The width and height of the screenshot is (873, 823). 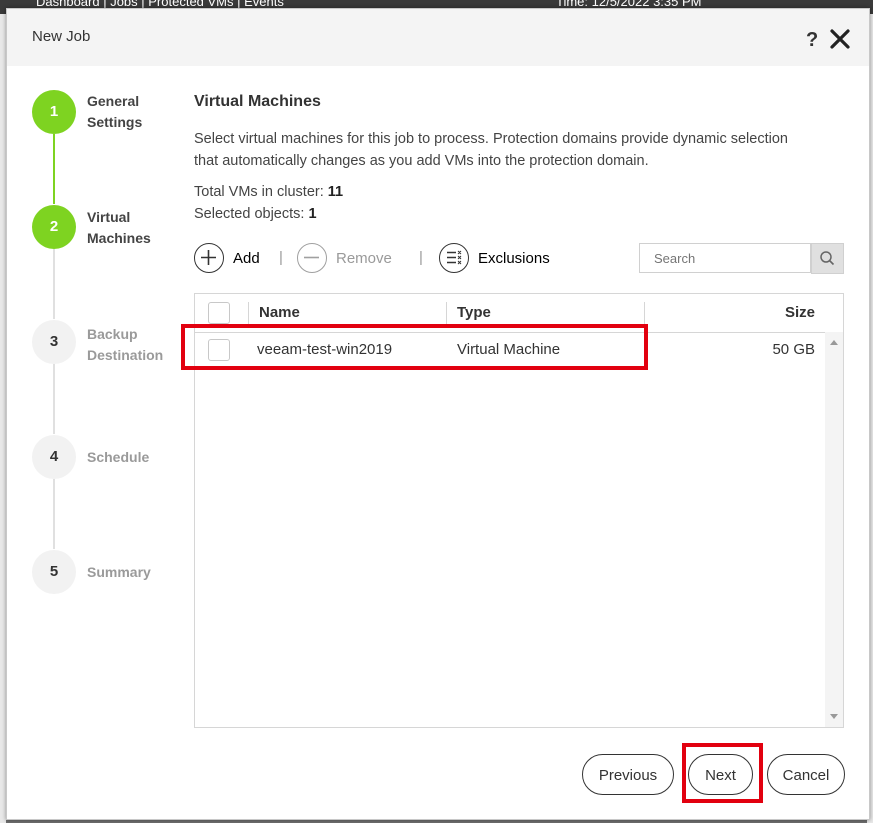 I want to click on column-header-name: Name, so click(x=279, y=312).